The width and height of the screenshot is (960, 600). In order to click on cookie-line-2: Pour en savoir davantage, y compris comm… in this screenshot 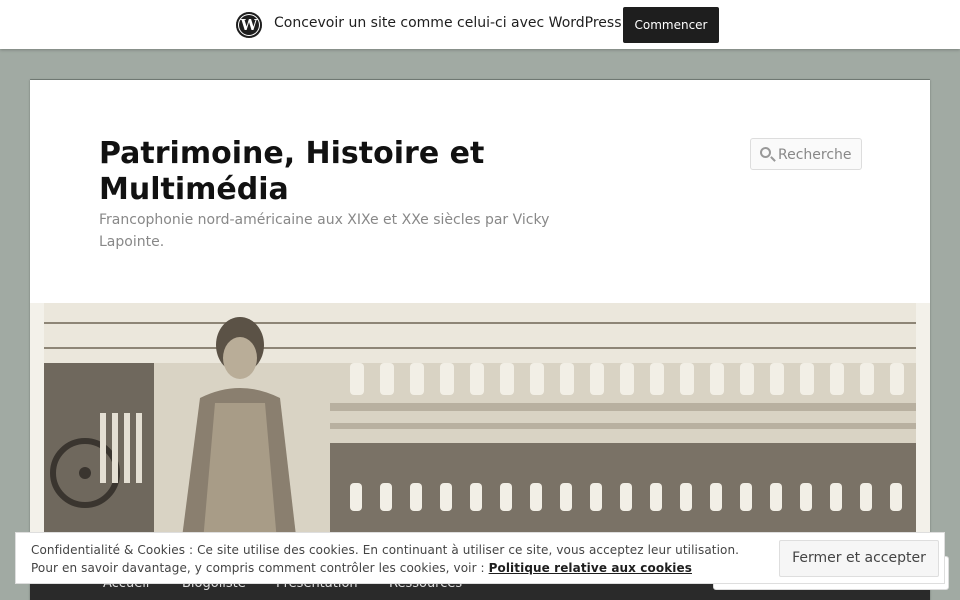, I will do `click(260, 568)`.